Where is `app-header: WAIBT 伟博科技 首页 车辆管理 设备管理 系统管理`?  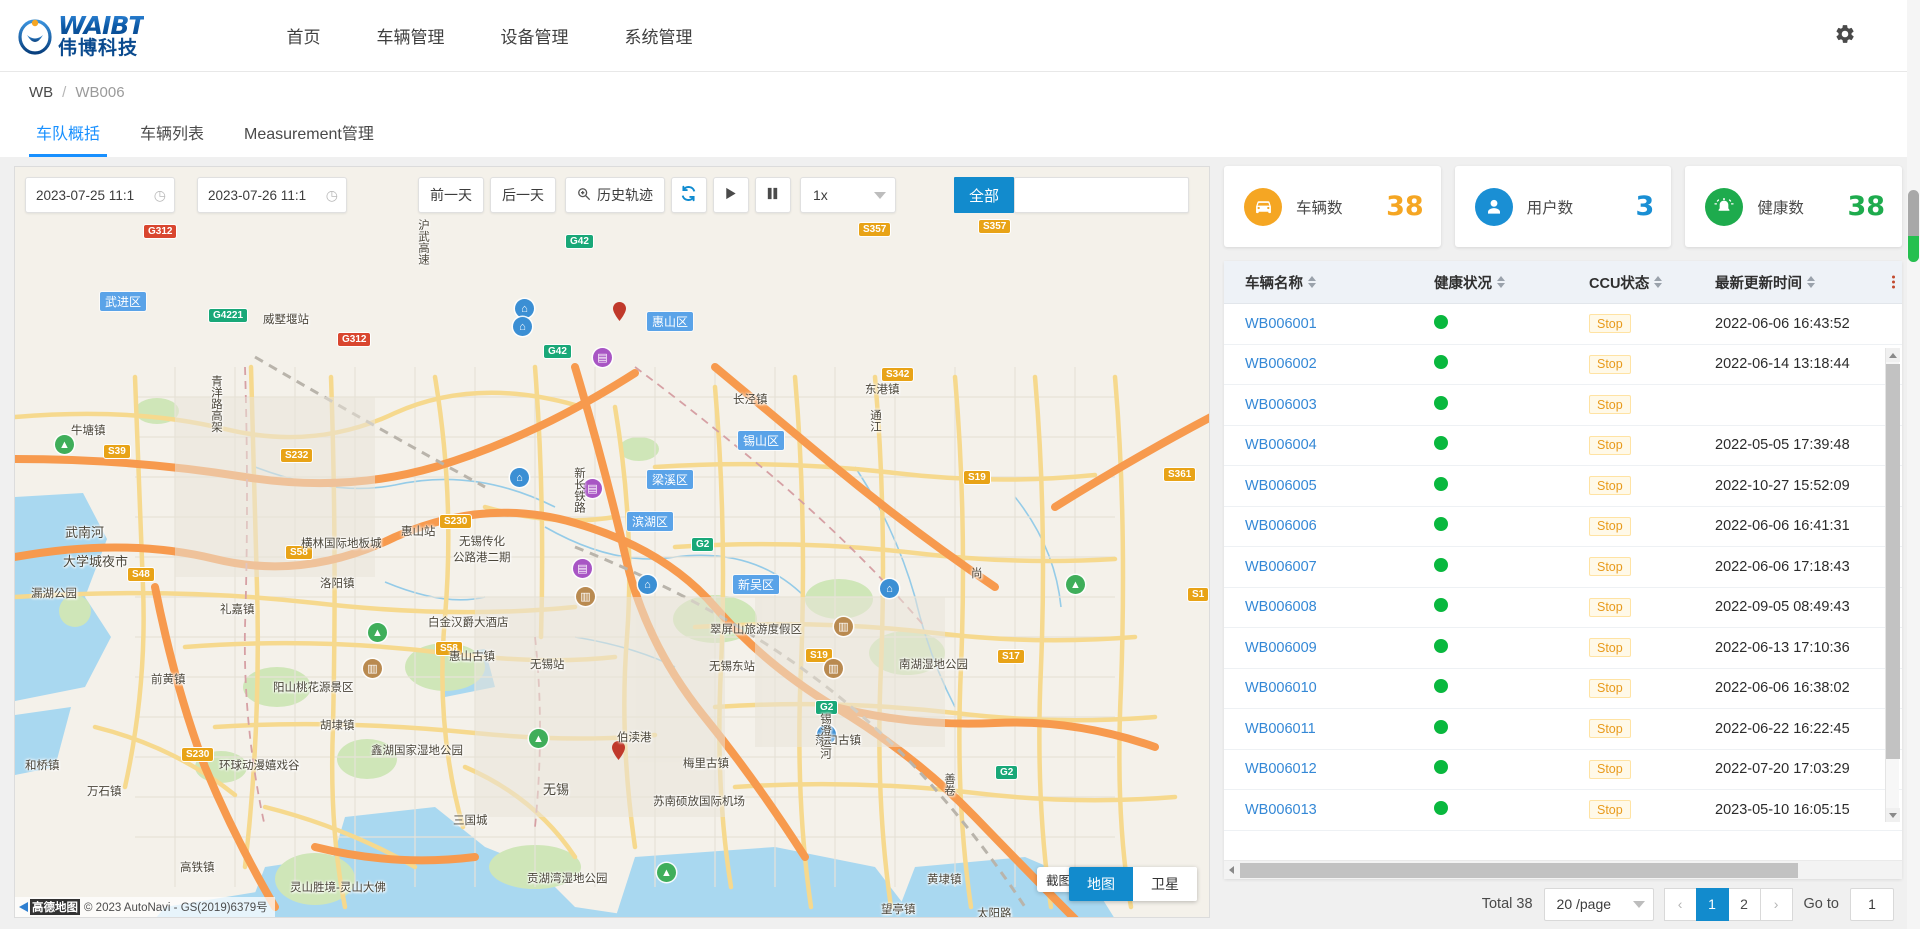
app-header: WAIBT 伟博科技 首页 车辆管理 设备管理 系统管理 is located at coordinates (960, 36).